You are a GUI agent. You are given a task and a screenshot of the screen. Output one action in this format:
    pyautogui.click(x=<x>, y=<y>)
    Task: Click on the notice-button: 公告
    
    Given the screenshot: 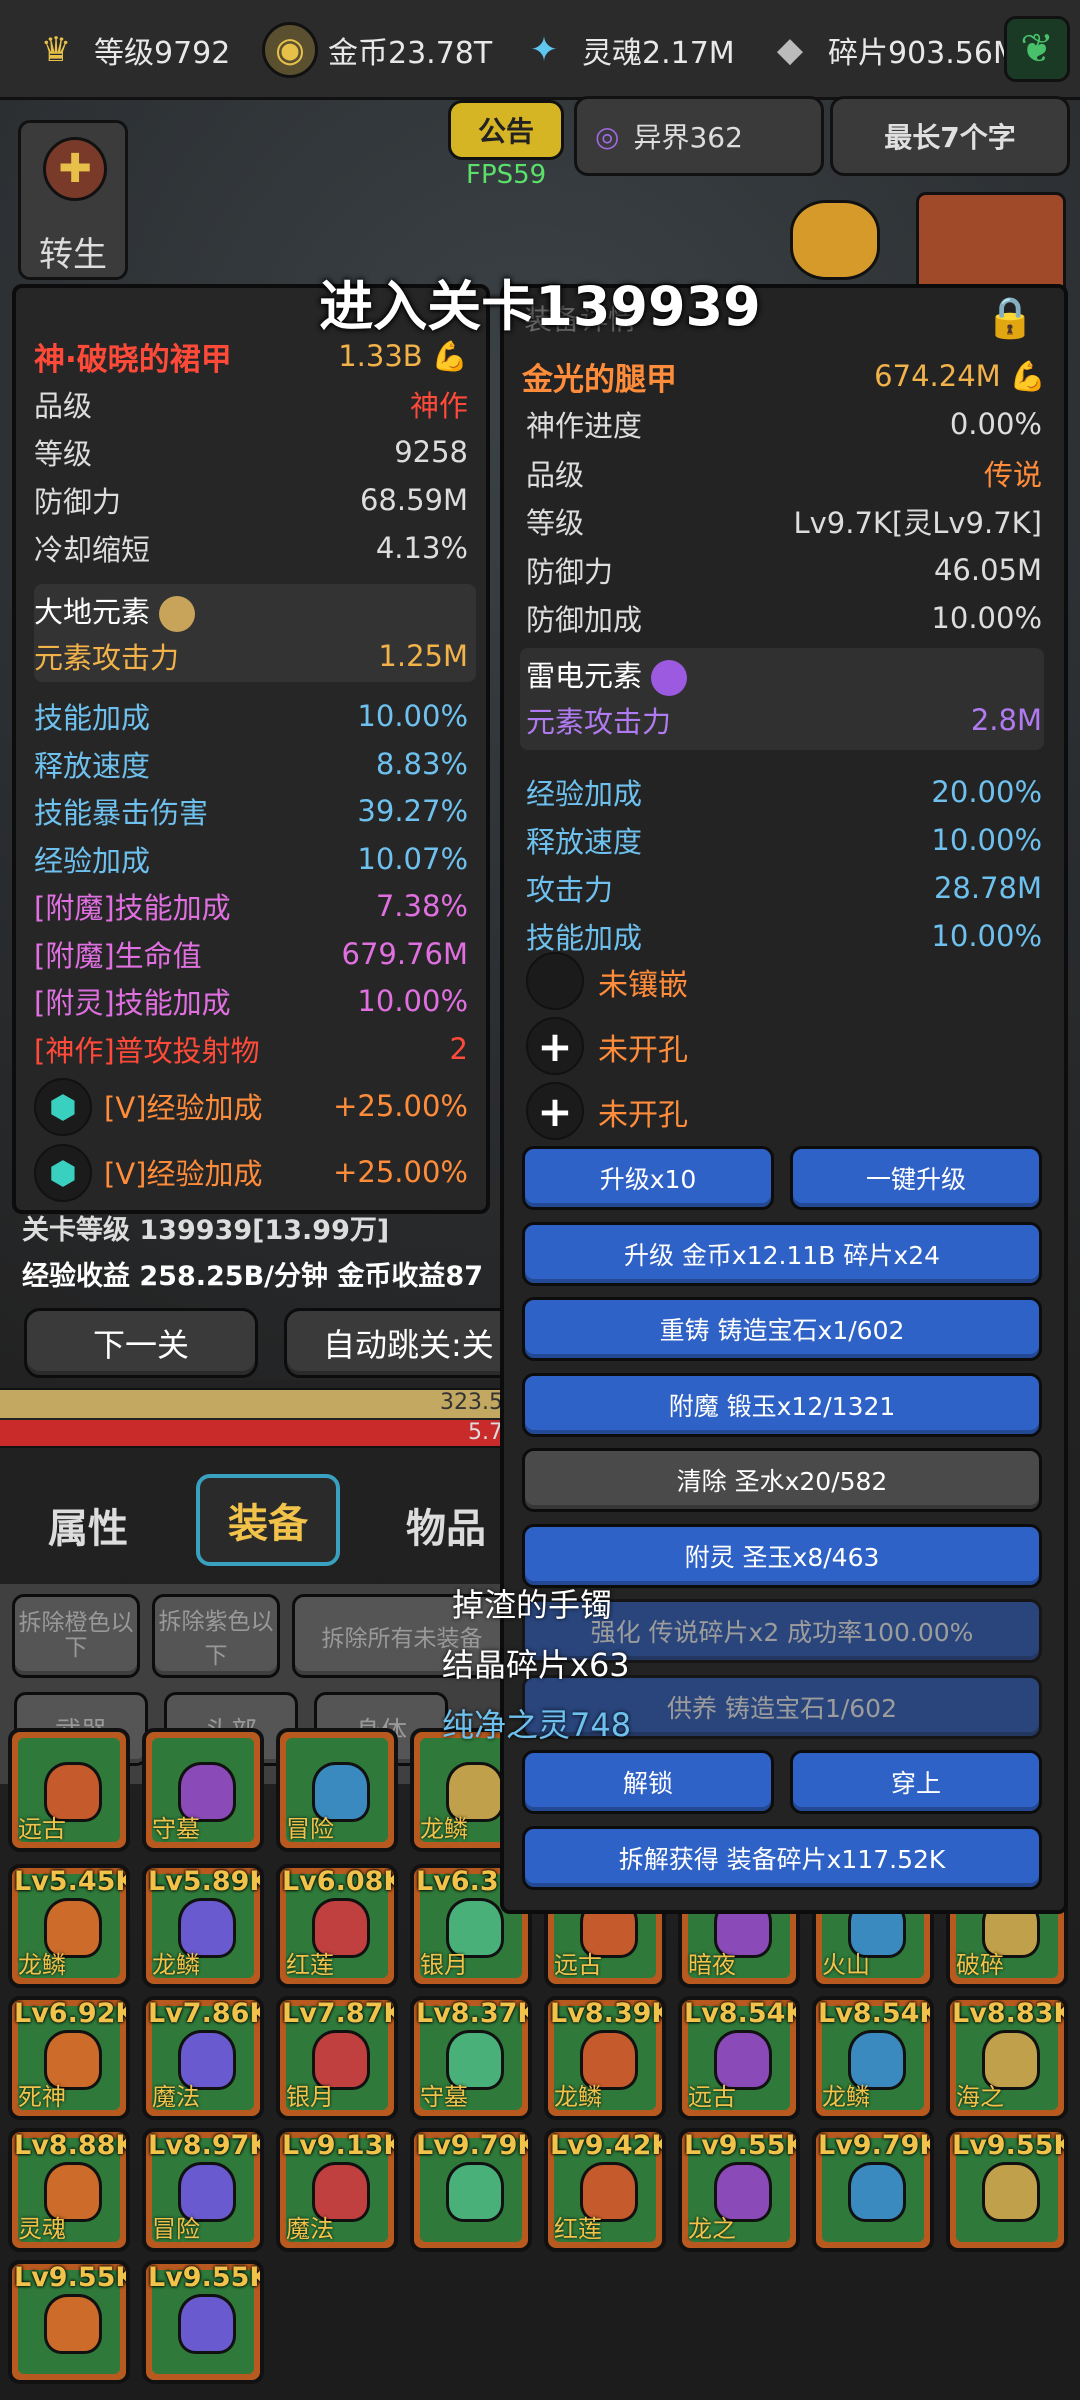 What is the action you would take?
    pyautogui.click(x=506, y=130)
    